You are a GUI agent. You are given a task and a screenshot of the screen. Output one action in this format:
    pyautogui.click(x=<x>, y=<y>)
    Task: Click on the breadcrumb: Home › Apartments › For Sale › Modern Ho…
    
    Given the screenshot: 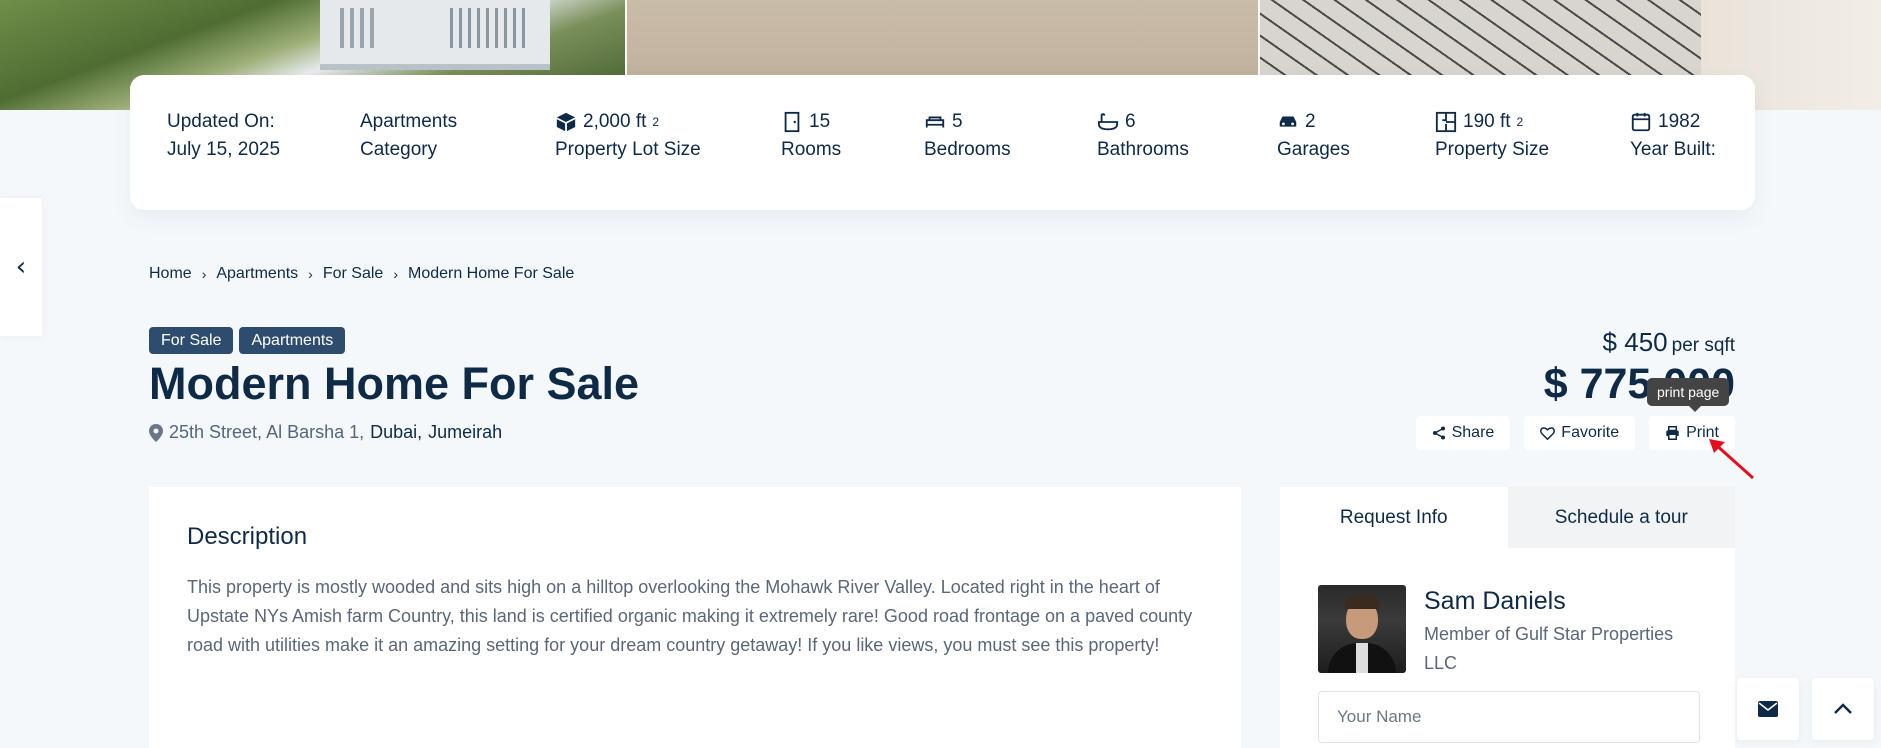 What is the action you would take?
    pyautogui.click(x=361, y=274)
    